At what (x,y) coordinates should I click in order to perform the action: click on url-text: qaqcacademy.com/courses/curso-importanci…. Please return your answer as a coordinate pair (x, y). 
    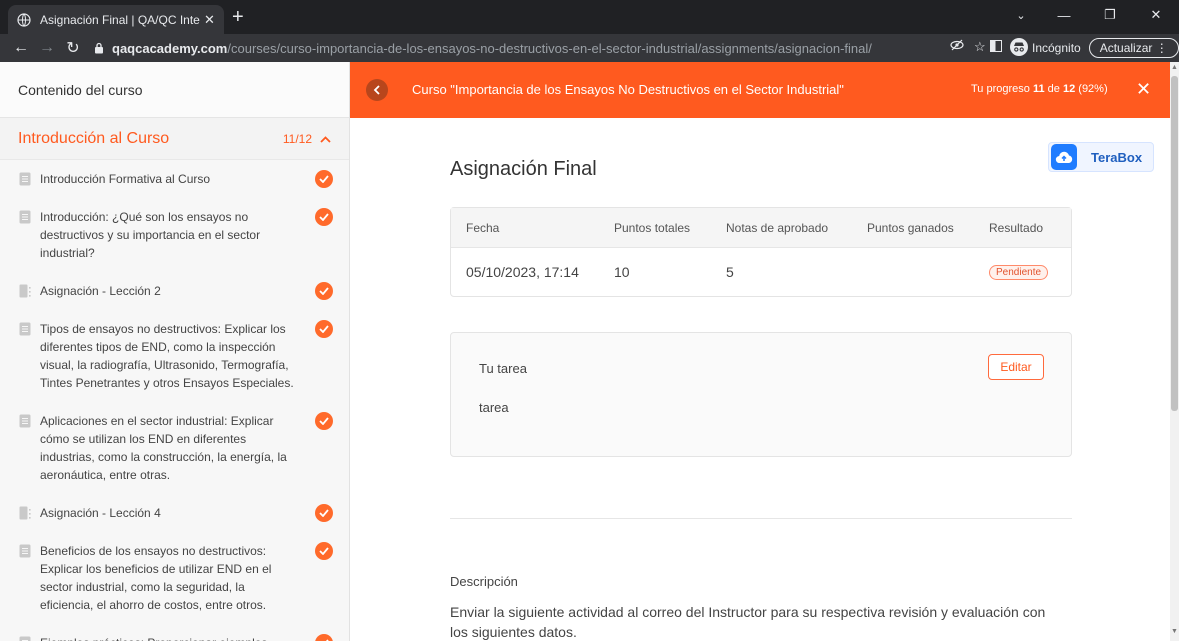
    Looking at the image, I should click on (492, 48).